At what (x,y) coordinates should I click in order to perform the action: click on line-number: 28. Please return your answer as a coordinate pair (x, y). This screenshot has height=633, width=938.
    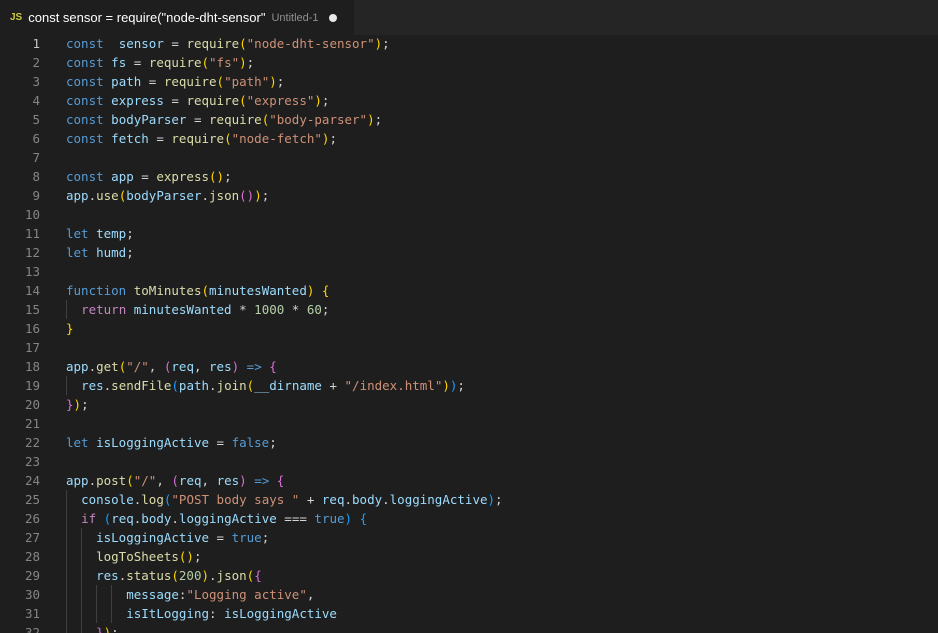
    Looking at the image, I should click on (32, 556).